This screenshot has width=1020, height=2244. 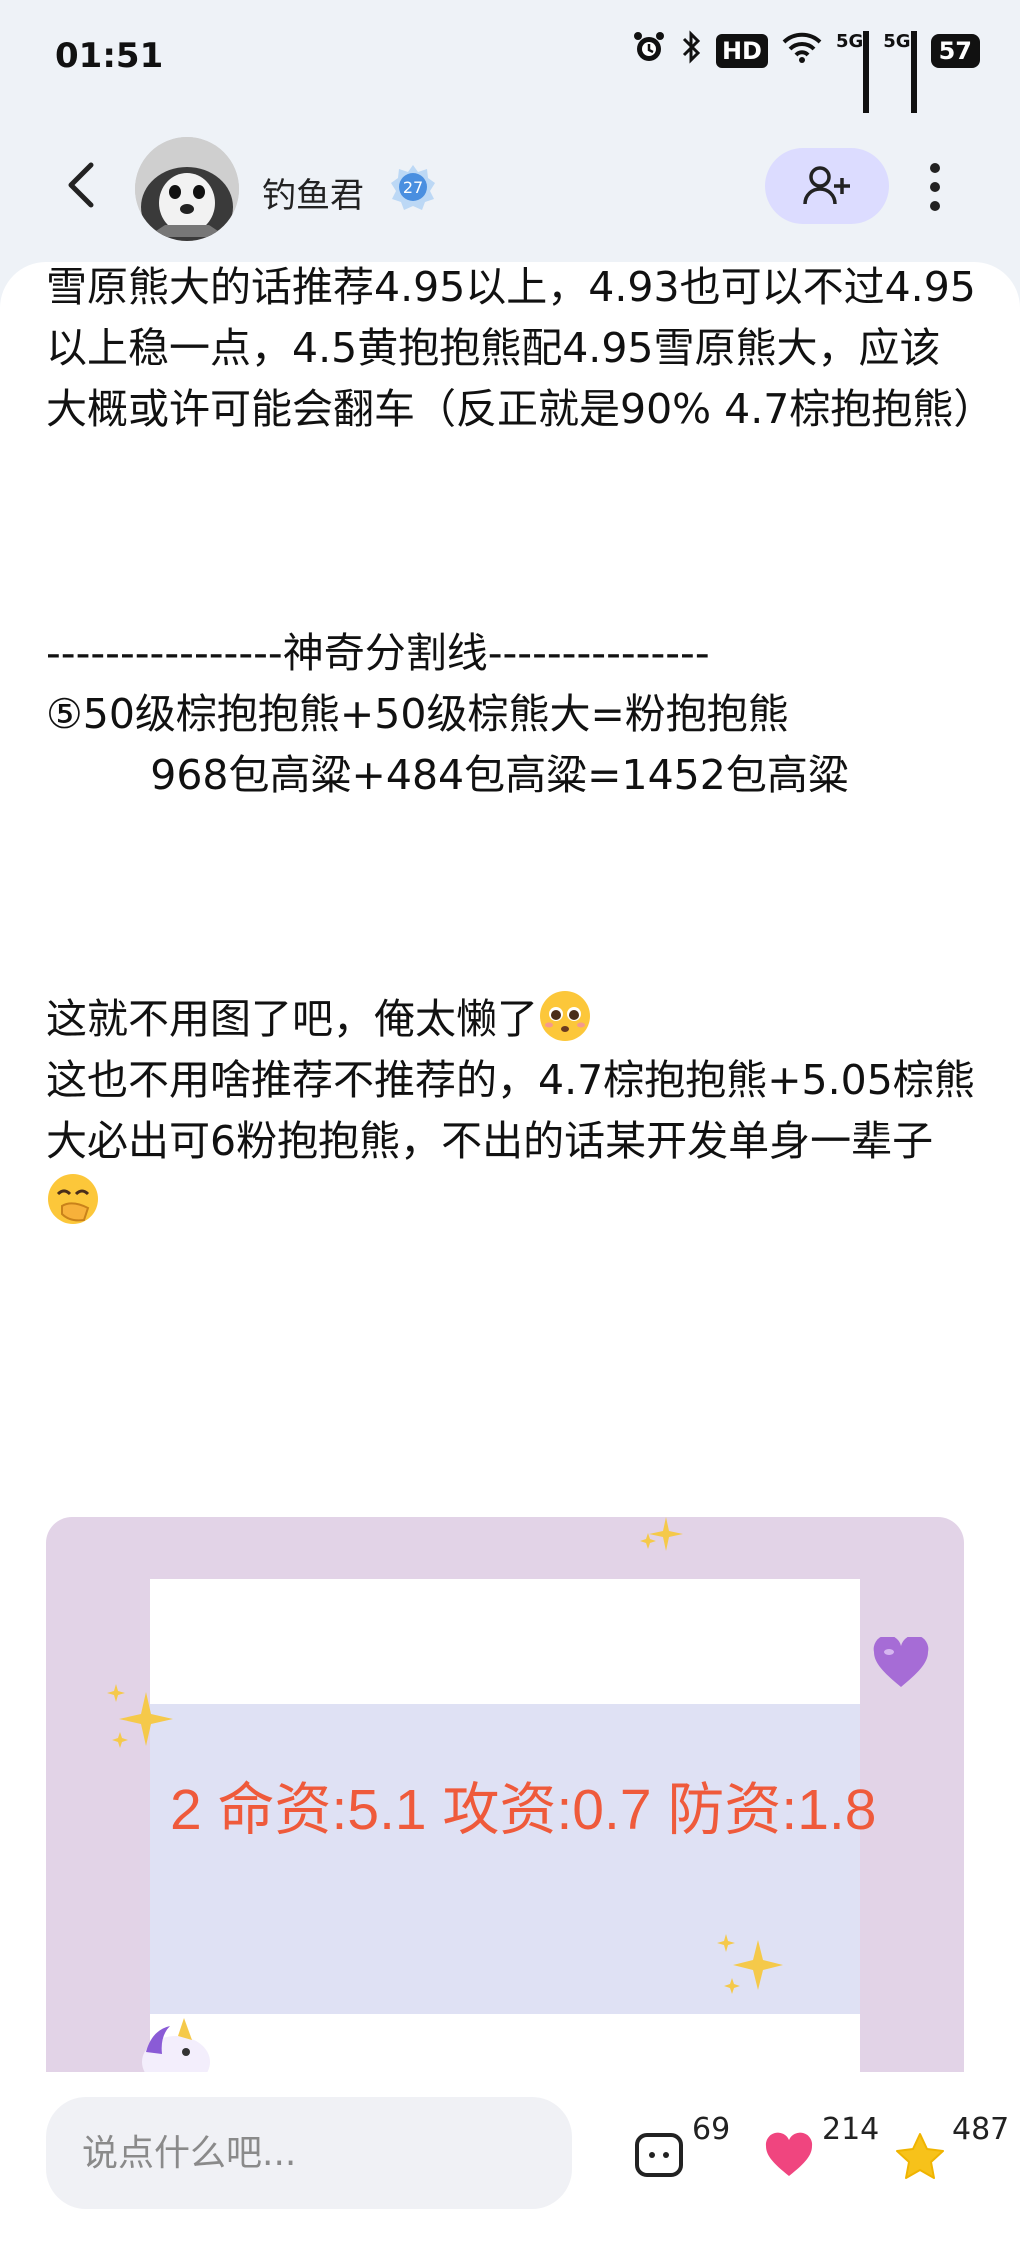 I want to click on status-time: 01:51, so click(x=109, y=56).